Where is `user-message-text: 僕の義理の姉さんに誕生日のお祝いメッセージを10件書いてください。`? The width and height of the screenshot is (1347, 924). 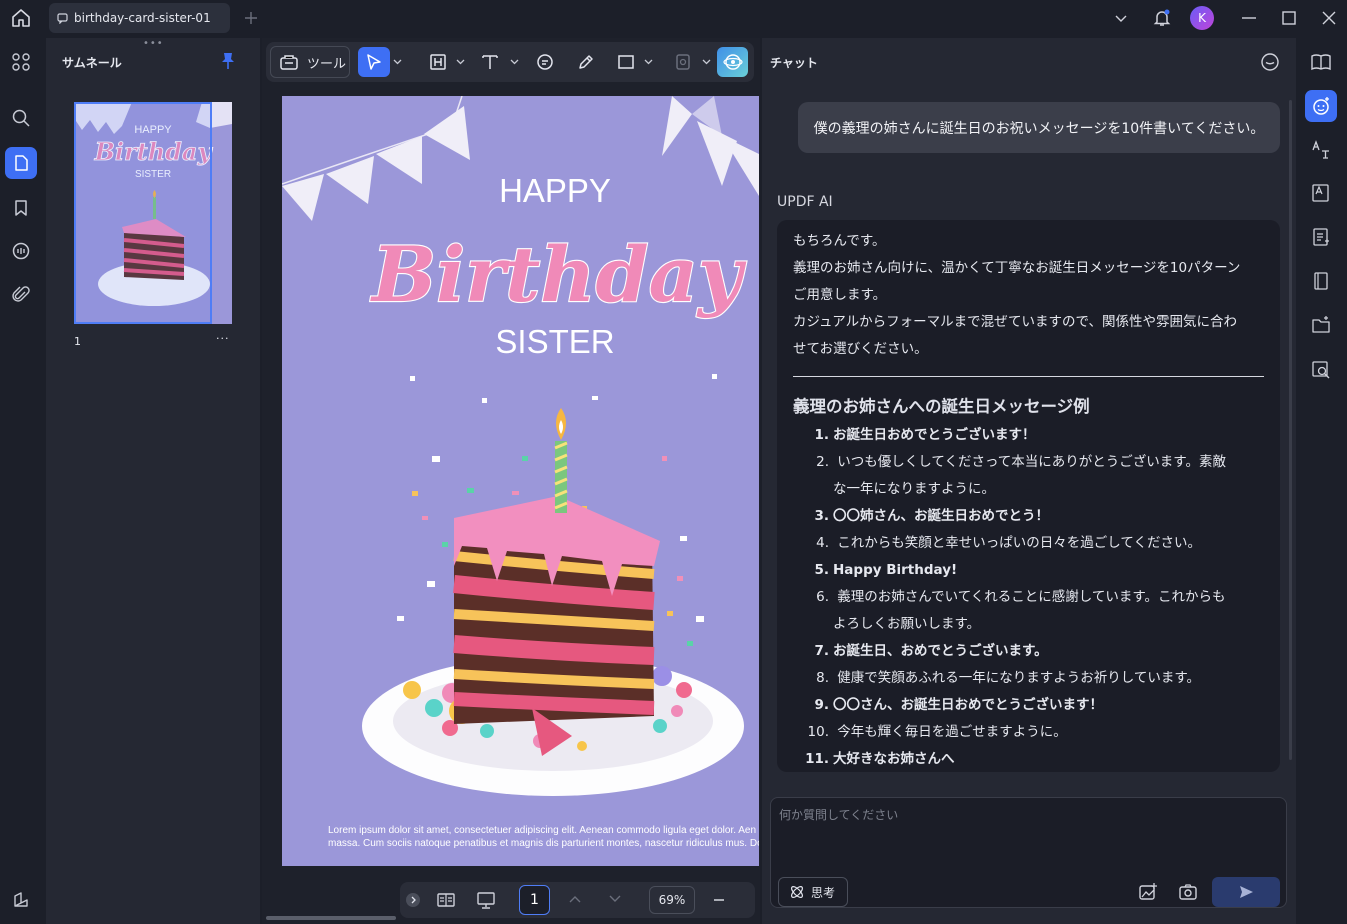
user-message-text: 僕の義理の姉さんに誕生日のお祝いメッセージを10件書いてください。 is located at coordinates (1039, 128).